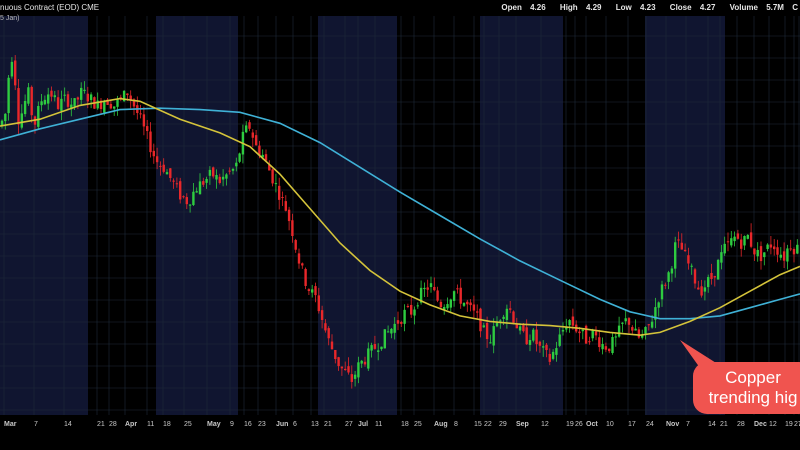  Describe the element at coordinates (746, 388) in the screenshot. I see `annotation-callout: Copper trending hig` at that location.